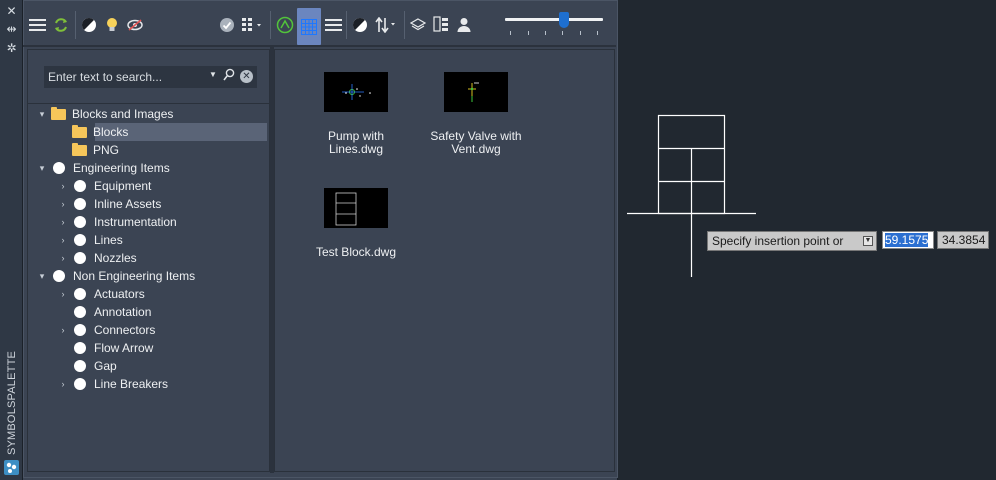 The image size is (996, 480). What do you see at coordinates (116, 276) in the screenshot?
I see `tree-item: ▾ Non Engineering Items` at bounding box center [116, 276].